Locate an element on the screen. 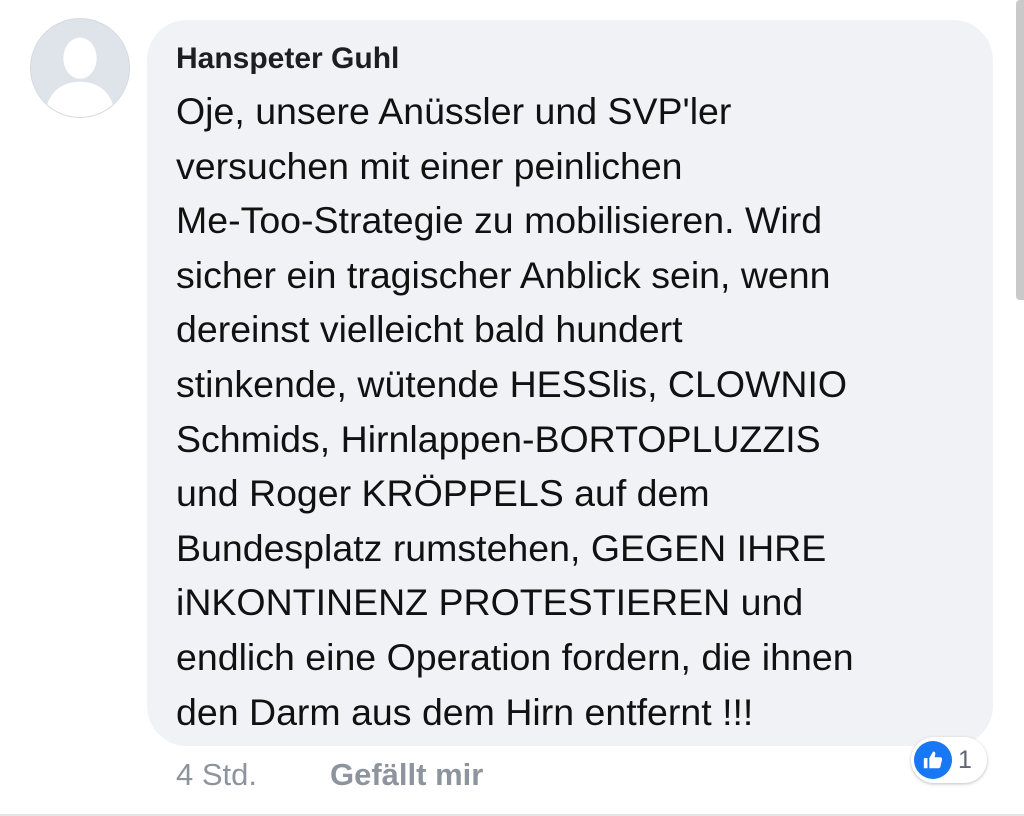 The height and width of the screenshot is (816, 1024). comment-author: Hanspeter Guhl is located at coordinates (287, 59).